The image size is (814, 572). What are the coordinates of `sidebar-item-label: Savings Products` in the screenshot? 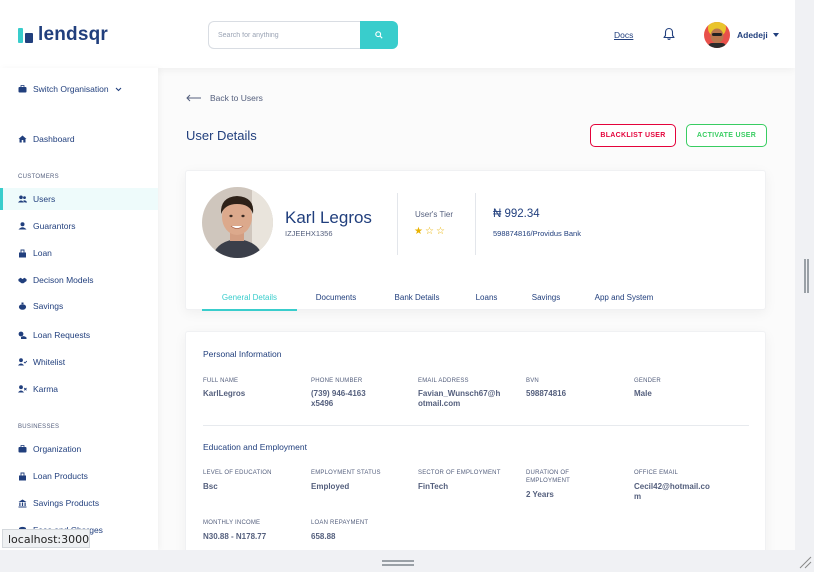 It's located at (66, 503).